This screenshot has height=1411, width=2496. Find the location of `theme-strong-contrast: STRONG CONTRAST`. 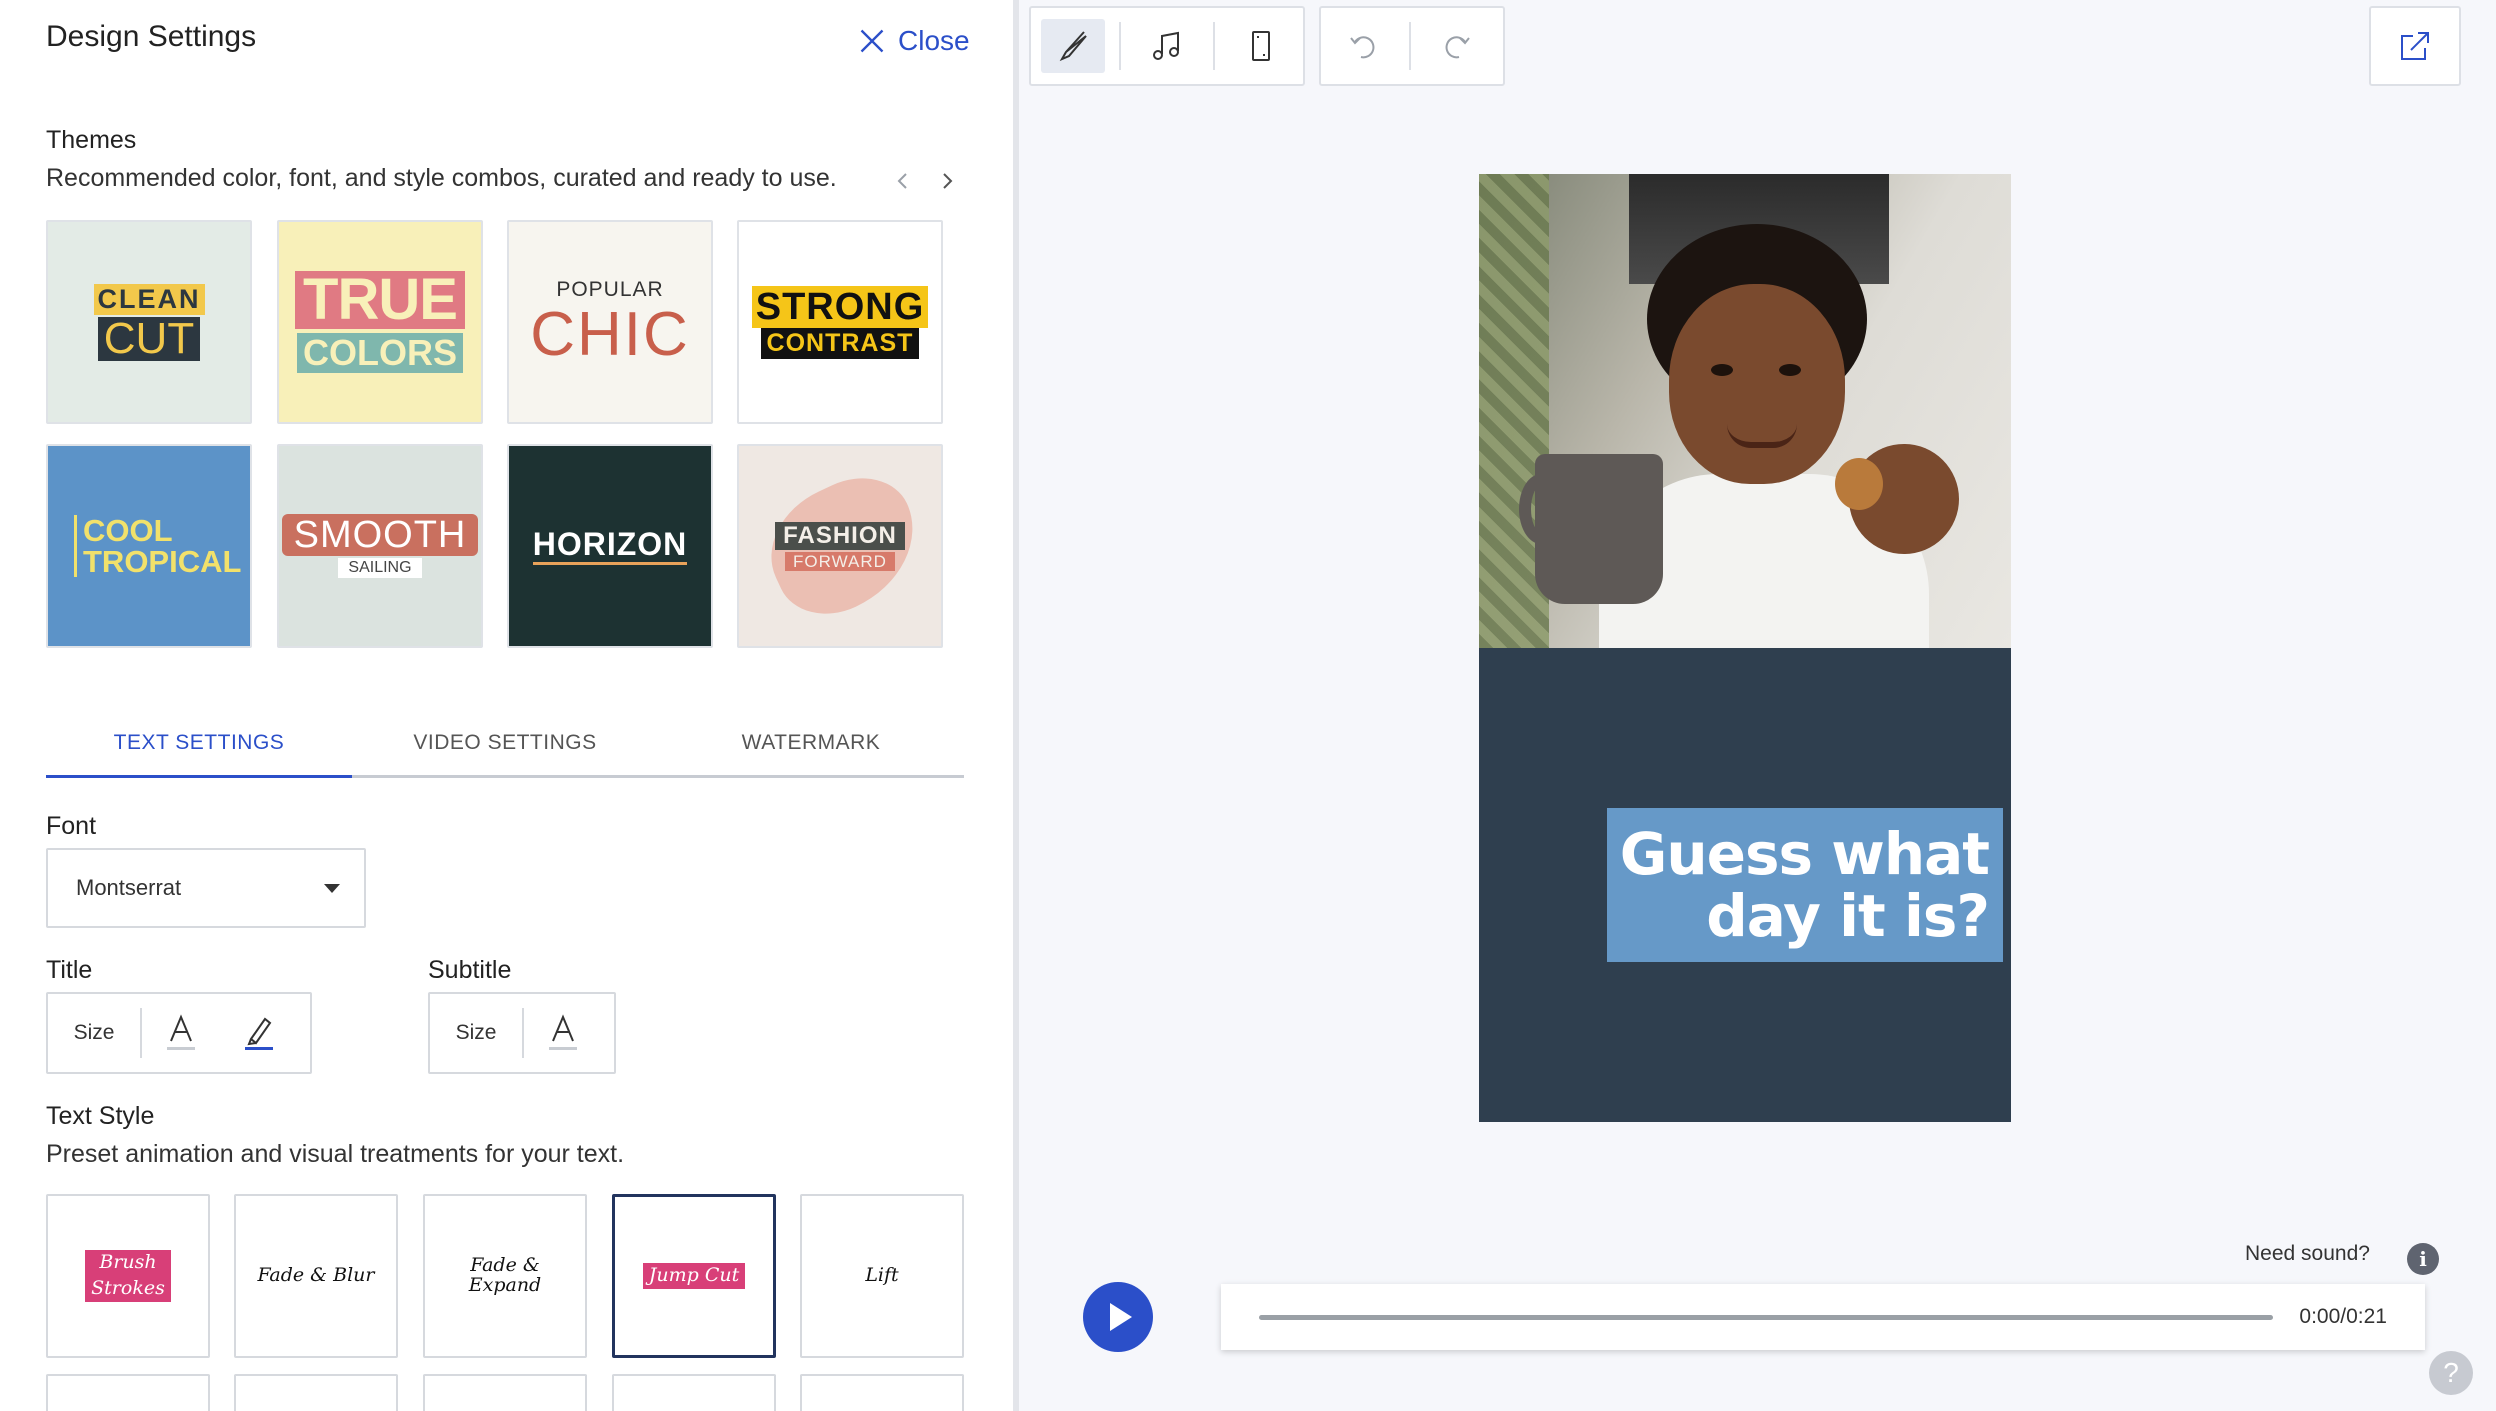

theme-strong-contrast: STRONG CONTRAST is located at coordinates (840, 322).